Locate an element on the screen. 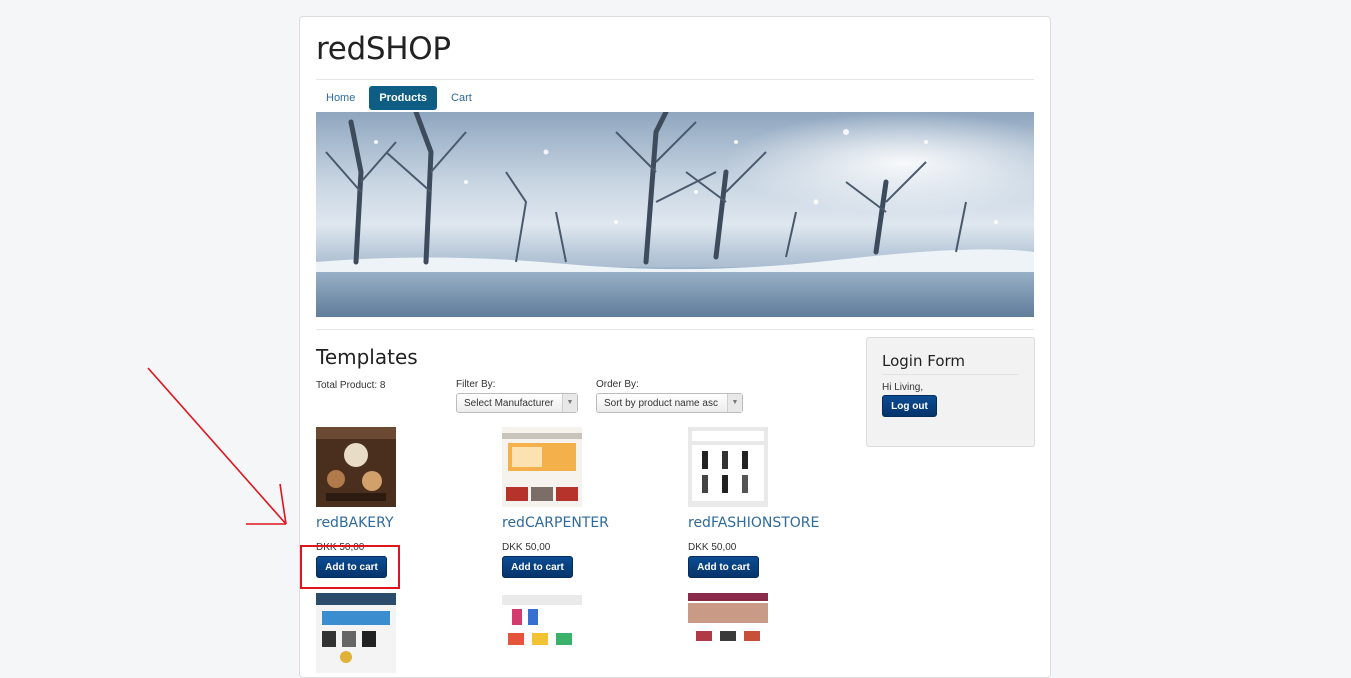 The image size is (1351, 678). category-title: Templates is located at coordinates (367, 357).